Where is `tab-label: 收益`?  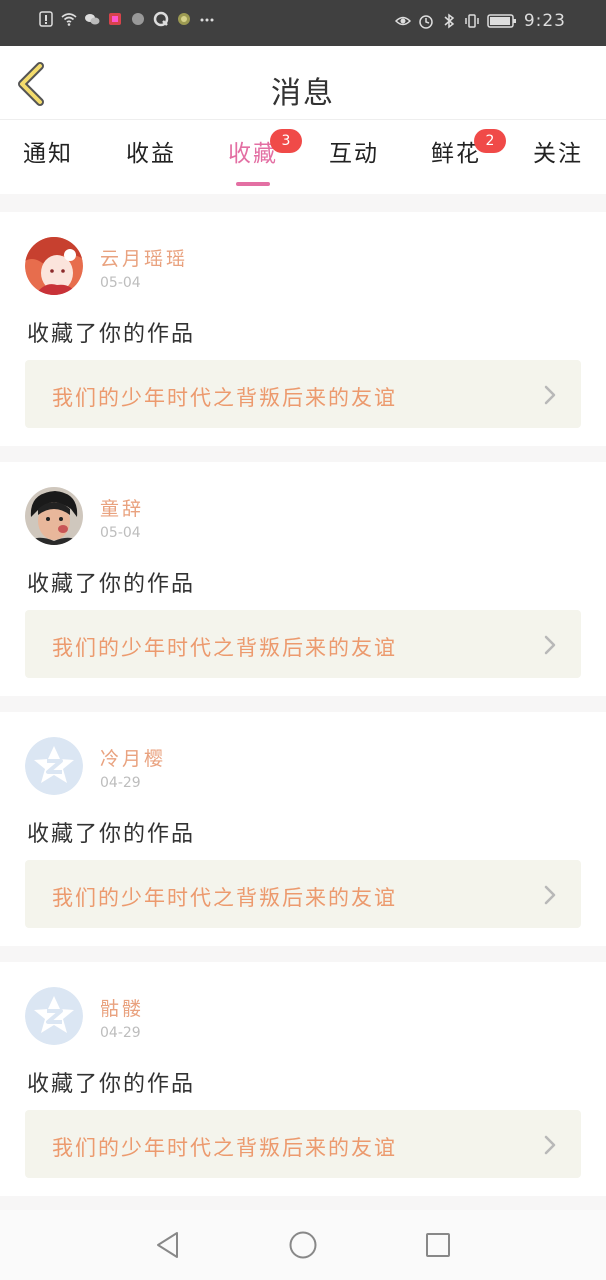
tab-label: 收益 is located at coordinates (151, 154).